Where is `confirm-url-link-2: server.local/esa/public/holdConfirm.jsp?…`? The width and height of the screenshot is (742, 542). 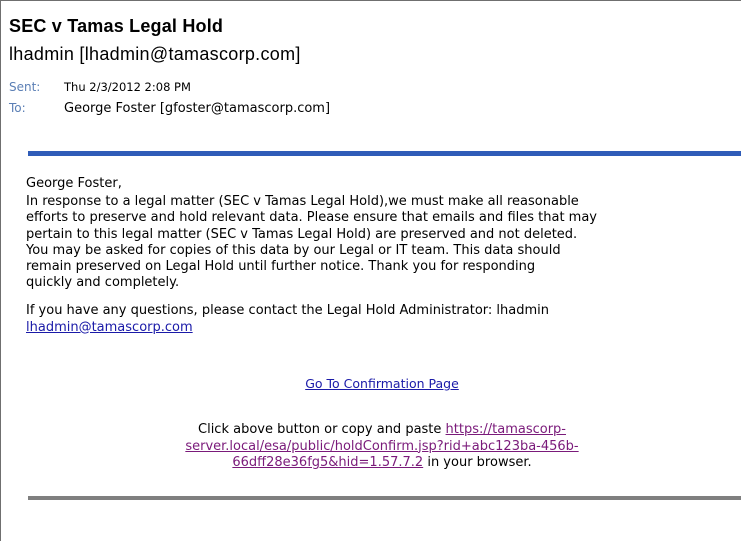 confirm-url-link-2: server.local/esa/public/holdConfirm.jsp?… is located at coordinates (381, 446).